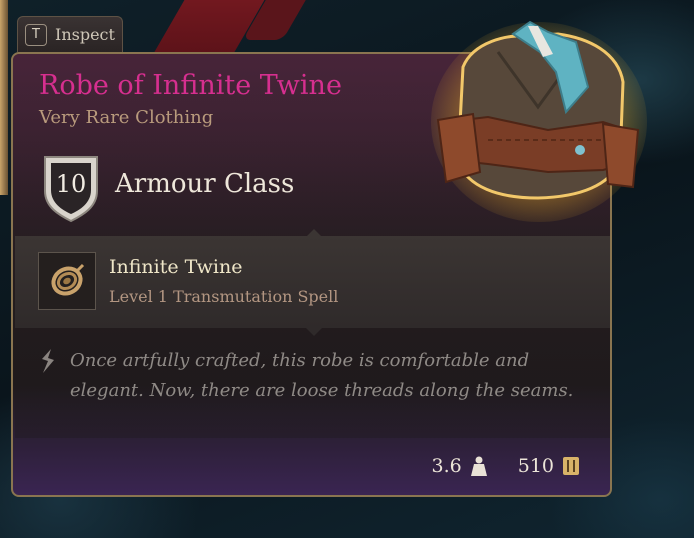 This screenshot has width=694, height=538. What do you see at coordinates (67, 281) in the screenshot?
I see `rope-coil-icon` at bounding box center [67, 281].